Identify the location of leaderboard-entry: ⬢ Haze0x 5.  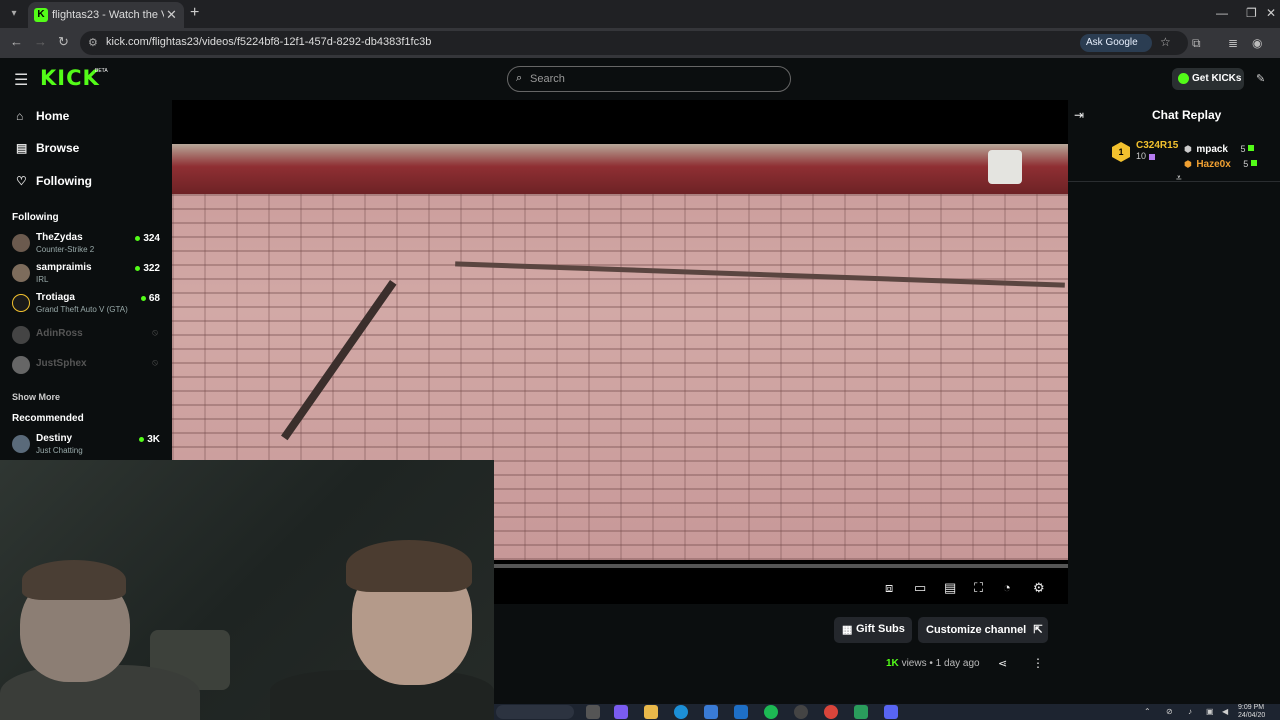
(1221, 163).